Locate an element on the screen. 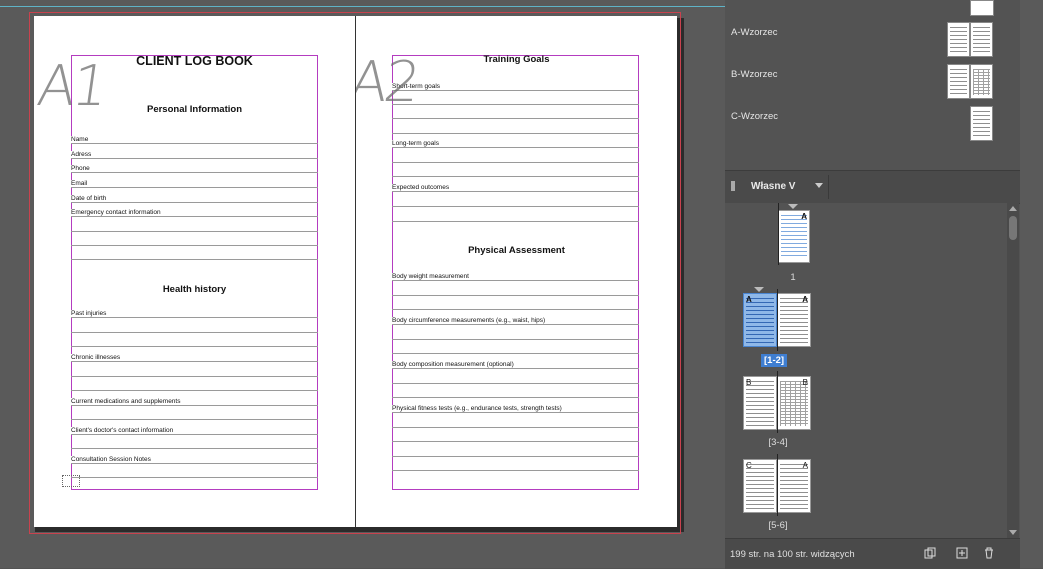 This screenshot has height=569, width=1043. master-b-thumb-right is located at coordinates (981, 81).